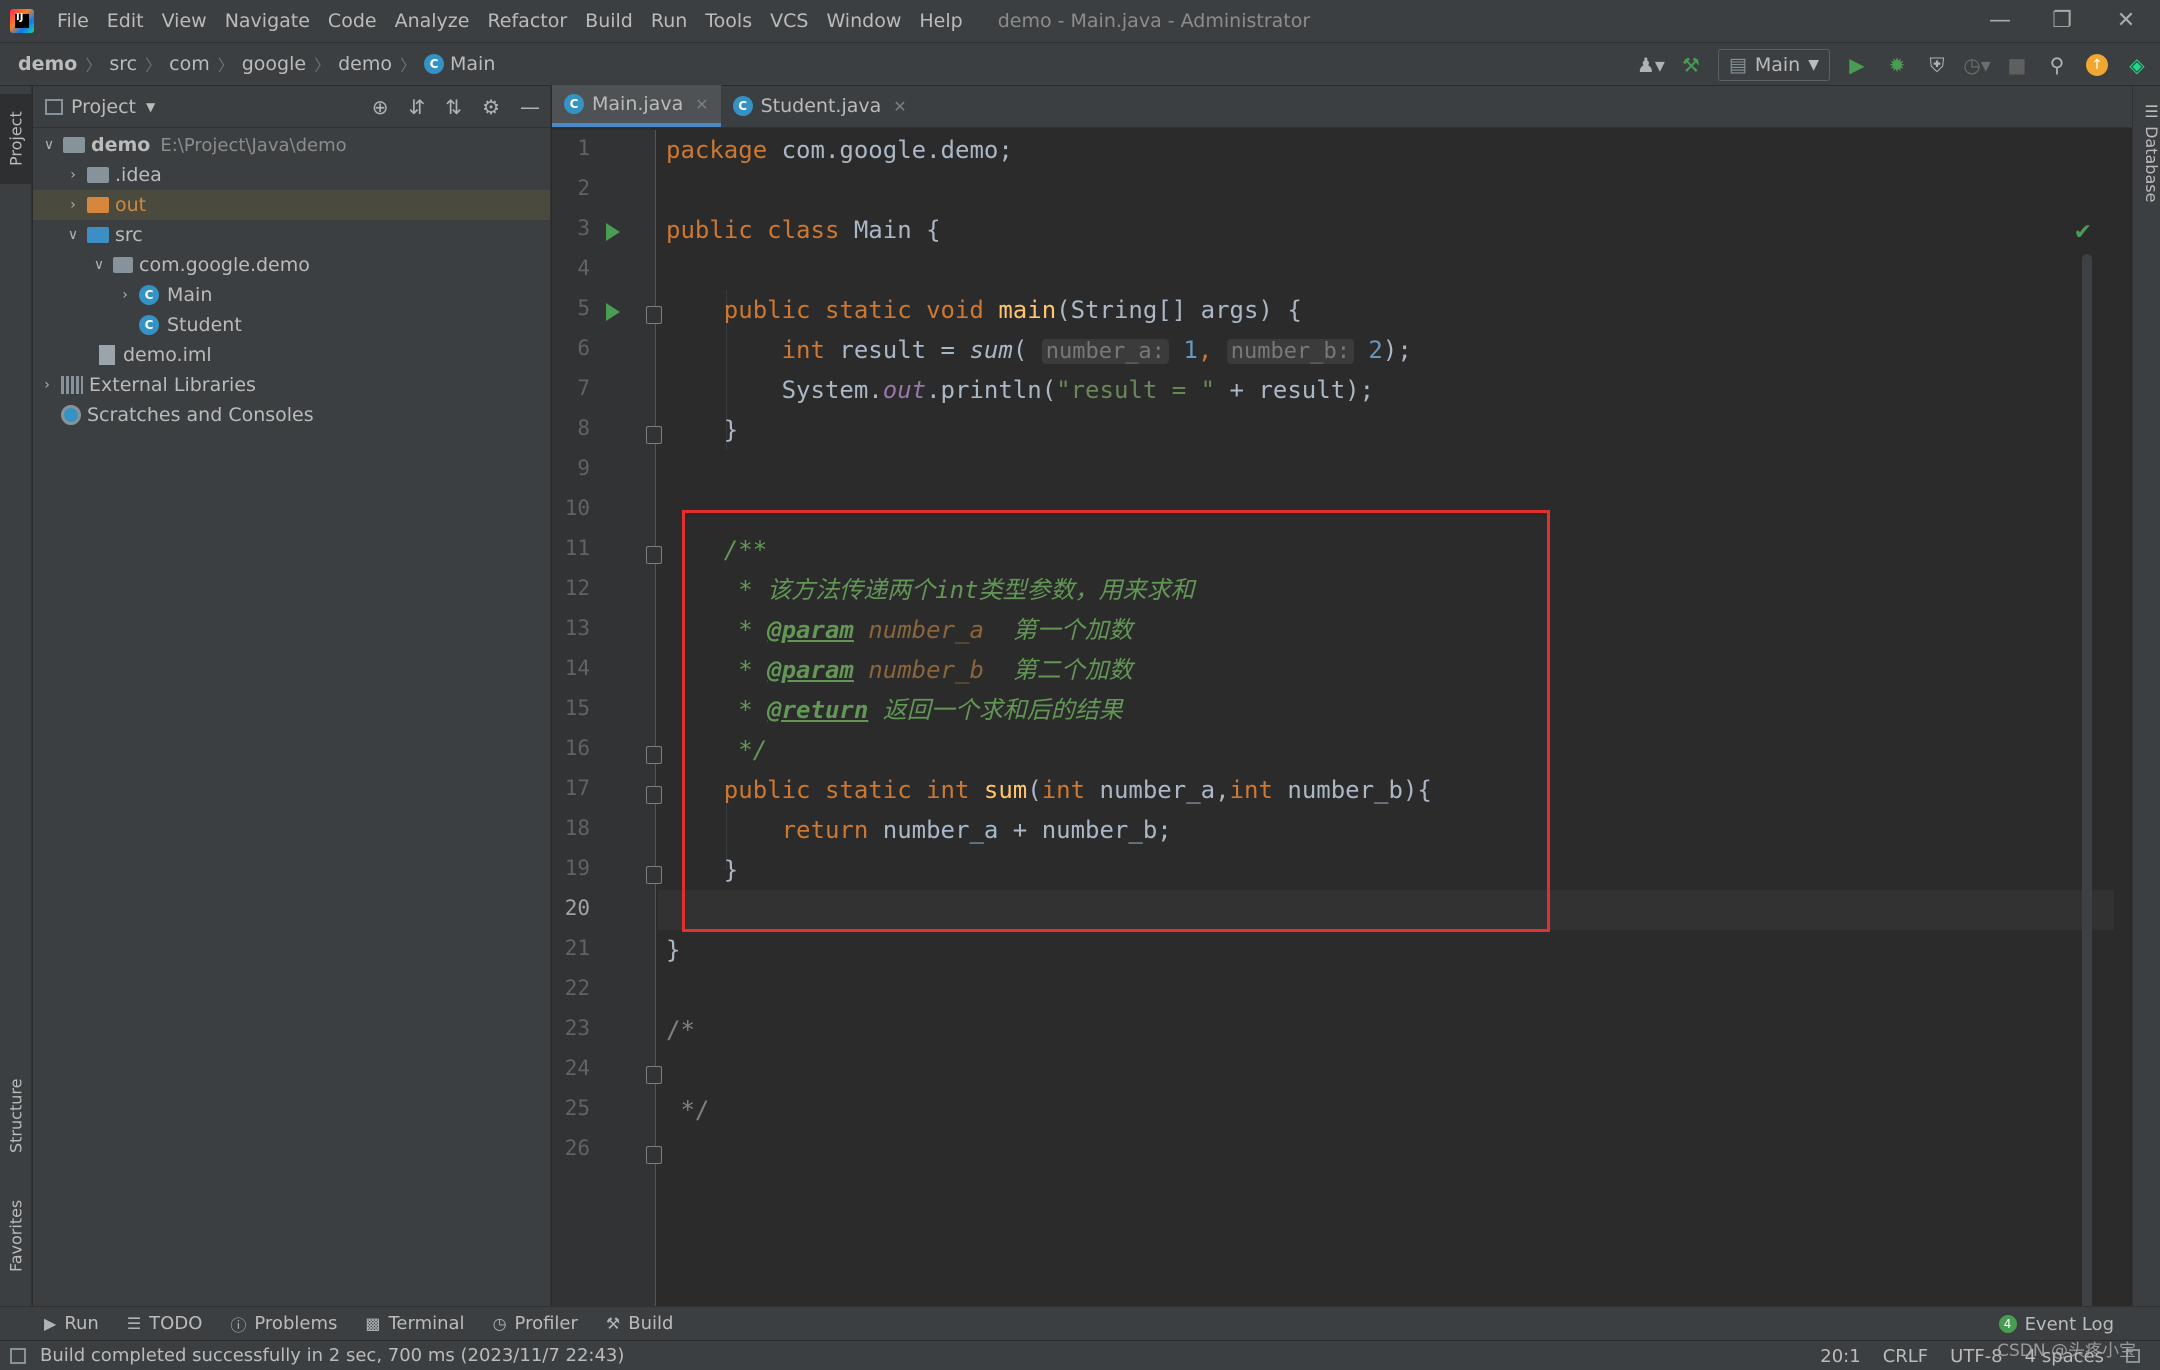 The height and width of the screenshot is (1370, 2160). What do you see at coordinates (1651, 65) in the screenshot?
I see `user-icon: ♟▾` at bounding box center [1651, 65].